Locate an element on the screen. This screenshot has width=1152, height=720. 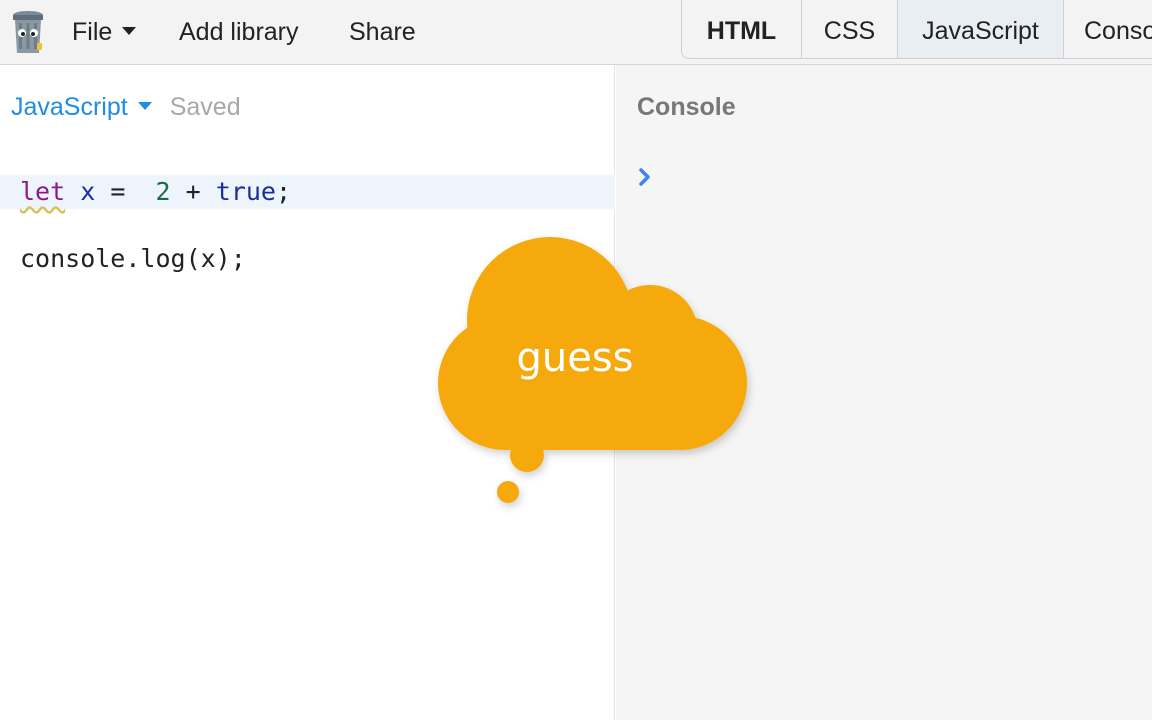
keyword-let: let is located at coordinates (43, 191).